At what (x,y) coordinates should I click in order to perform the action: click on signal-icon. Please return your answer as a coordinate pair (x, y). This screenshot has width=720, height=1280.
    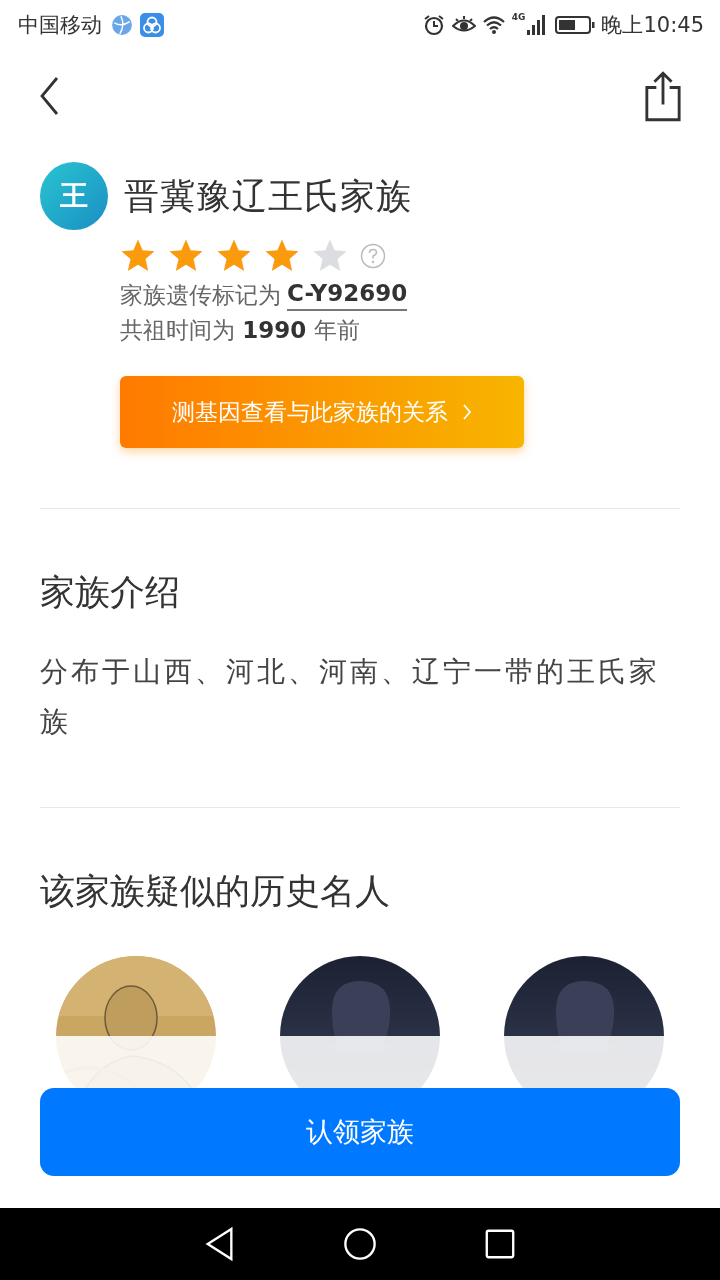
    Looking at the image, I should click on (536, 25).